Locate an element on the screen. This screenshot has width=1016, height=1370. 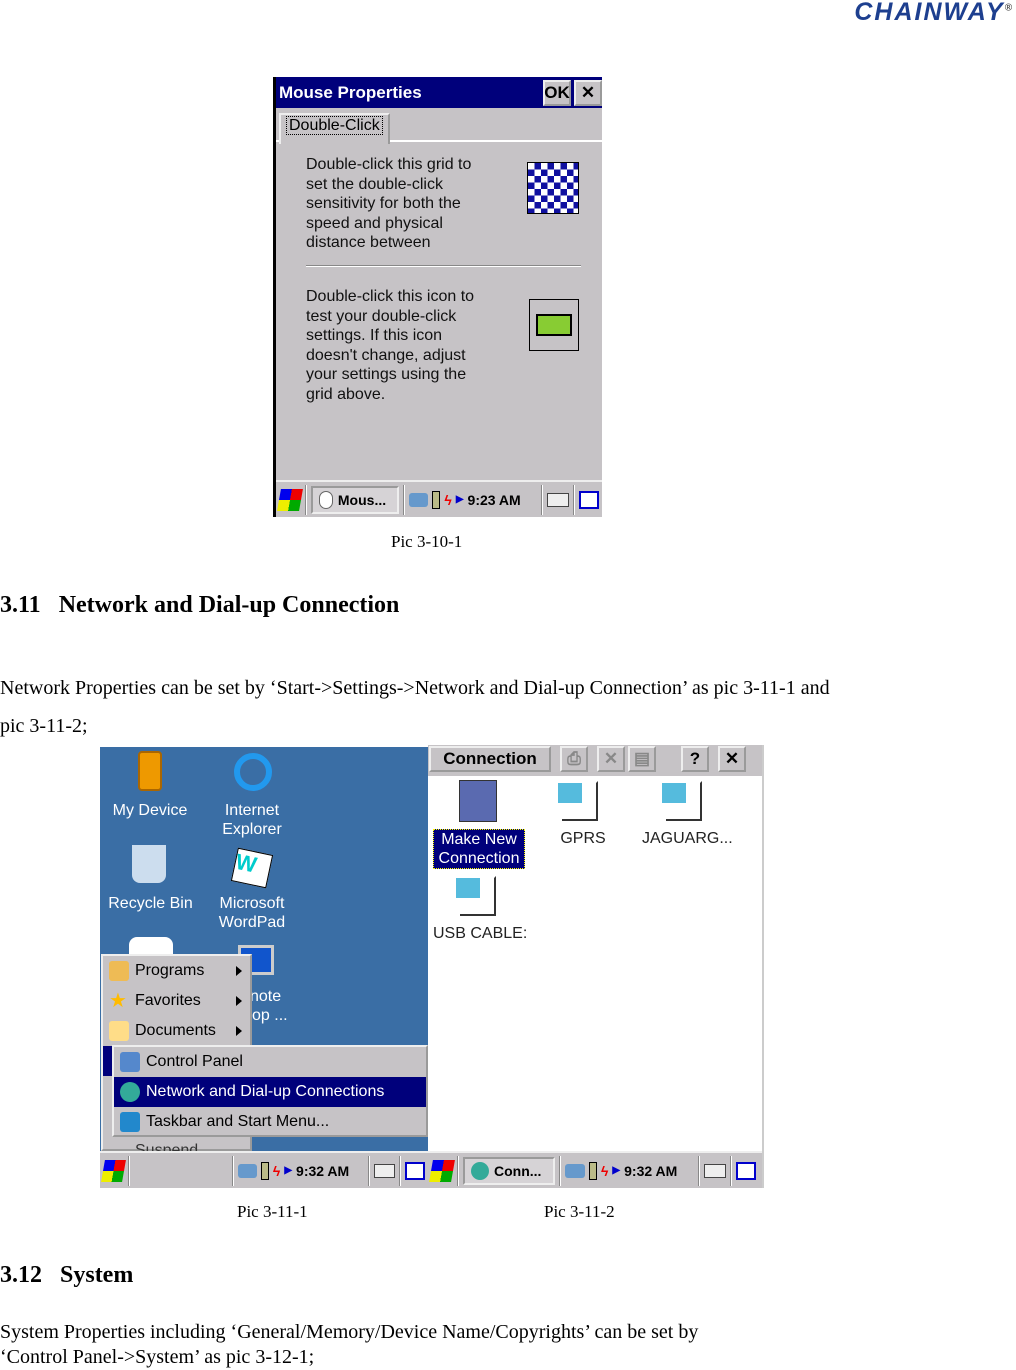
wordpad-icon: W is located at coordinates (252, 868).